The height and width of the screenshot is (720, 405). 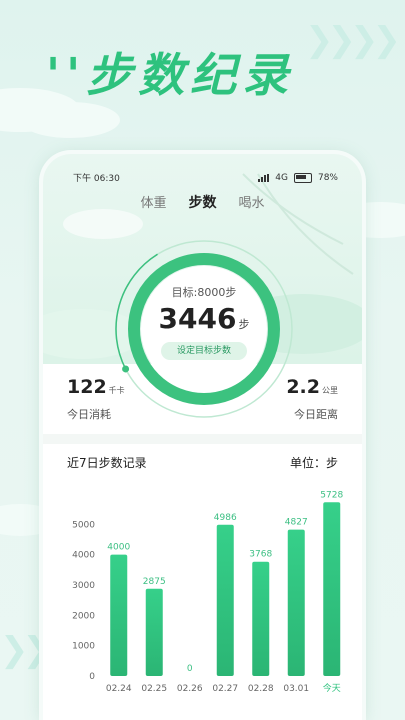 I want to click on bar-value-label: 0, so click(x=190, y=669).